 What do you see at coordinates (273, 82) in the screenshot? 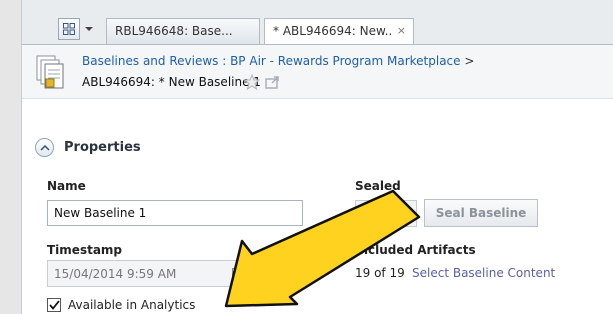
I see `share-icon` at bounding box center [273, 82].